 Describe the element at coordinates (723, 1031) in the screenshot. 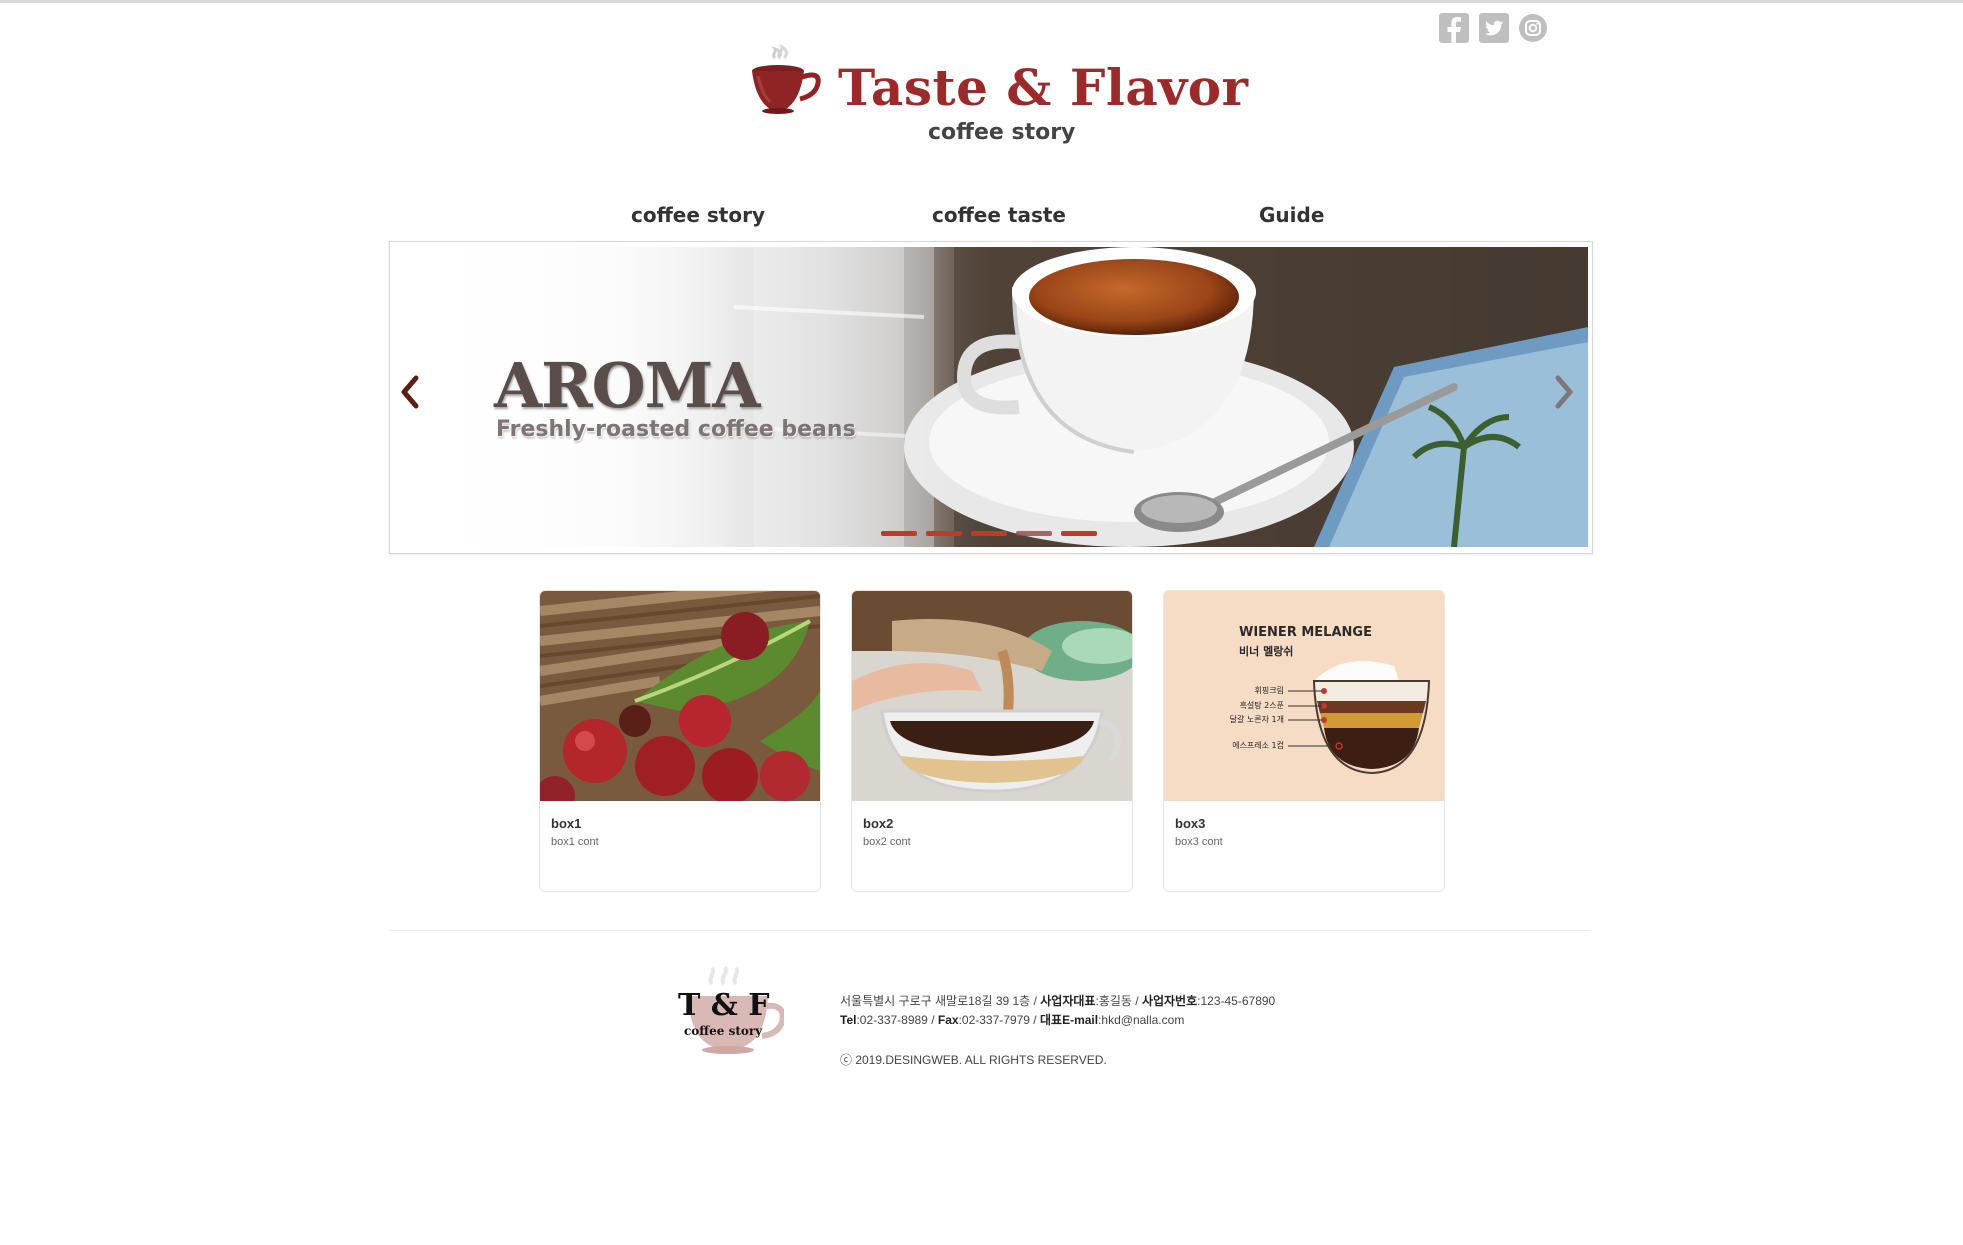

I see `footer-logo-sub: coffee story` at that location.